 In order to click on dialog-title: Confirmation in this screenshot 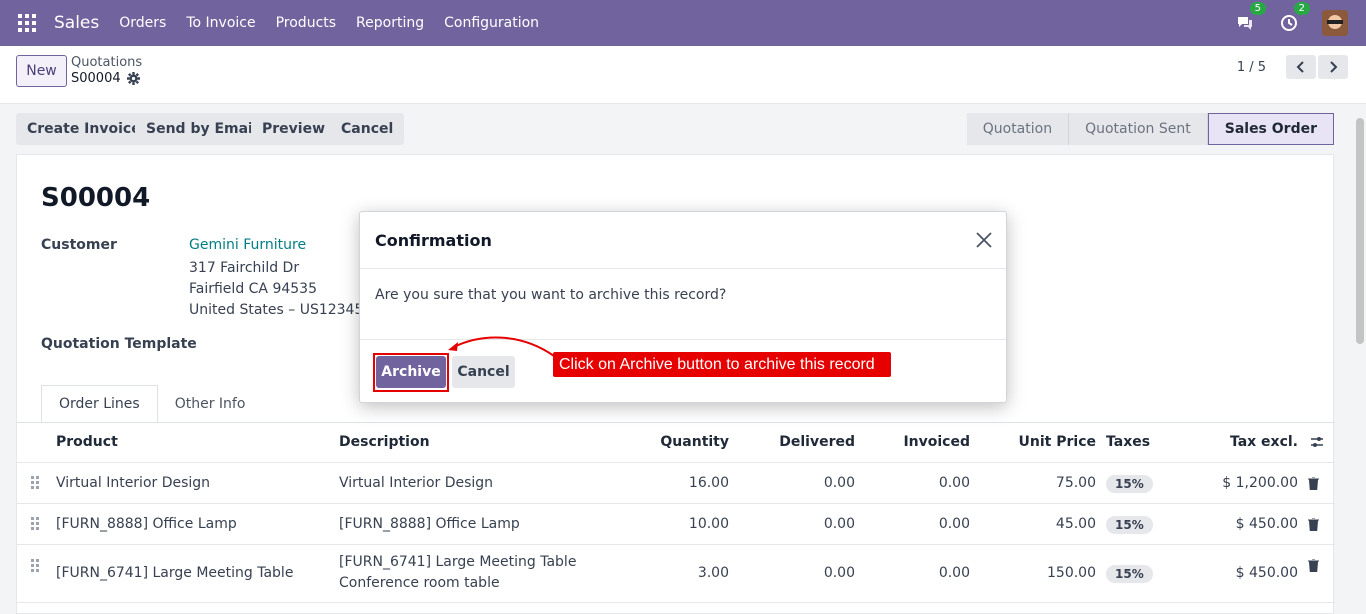, I will do `click(433, 240)`.